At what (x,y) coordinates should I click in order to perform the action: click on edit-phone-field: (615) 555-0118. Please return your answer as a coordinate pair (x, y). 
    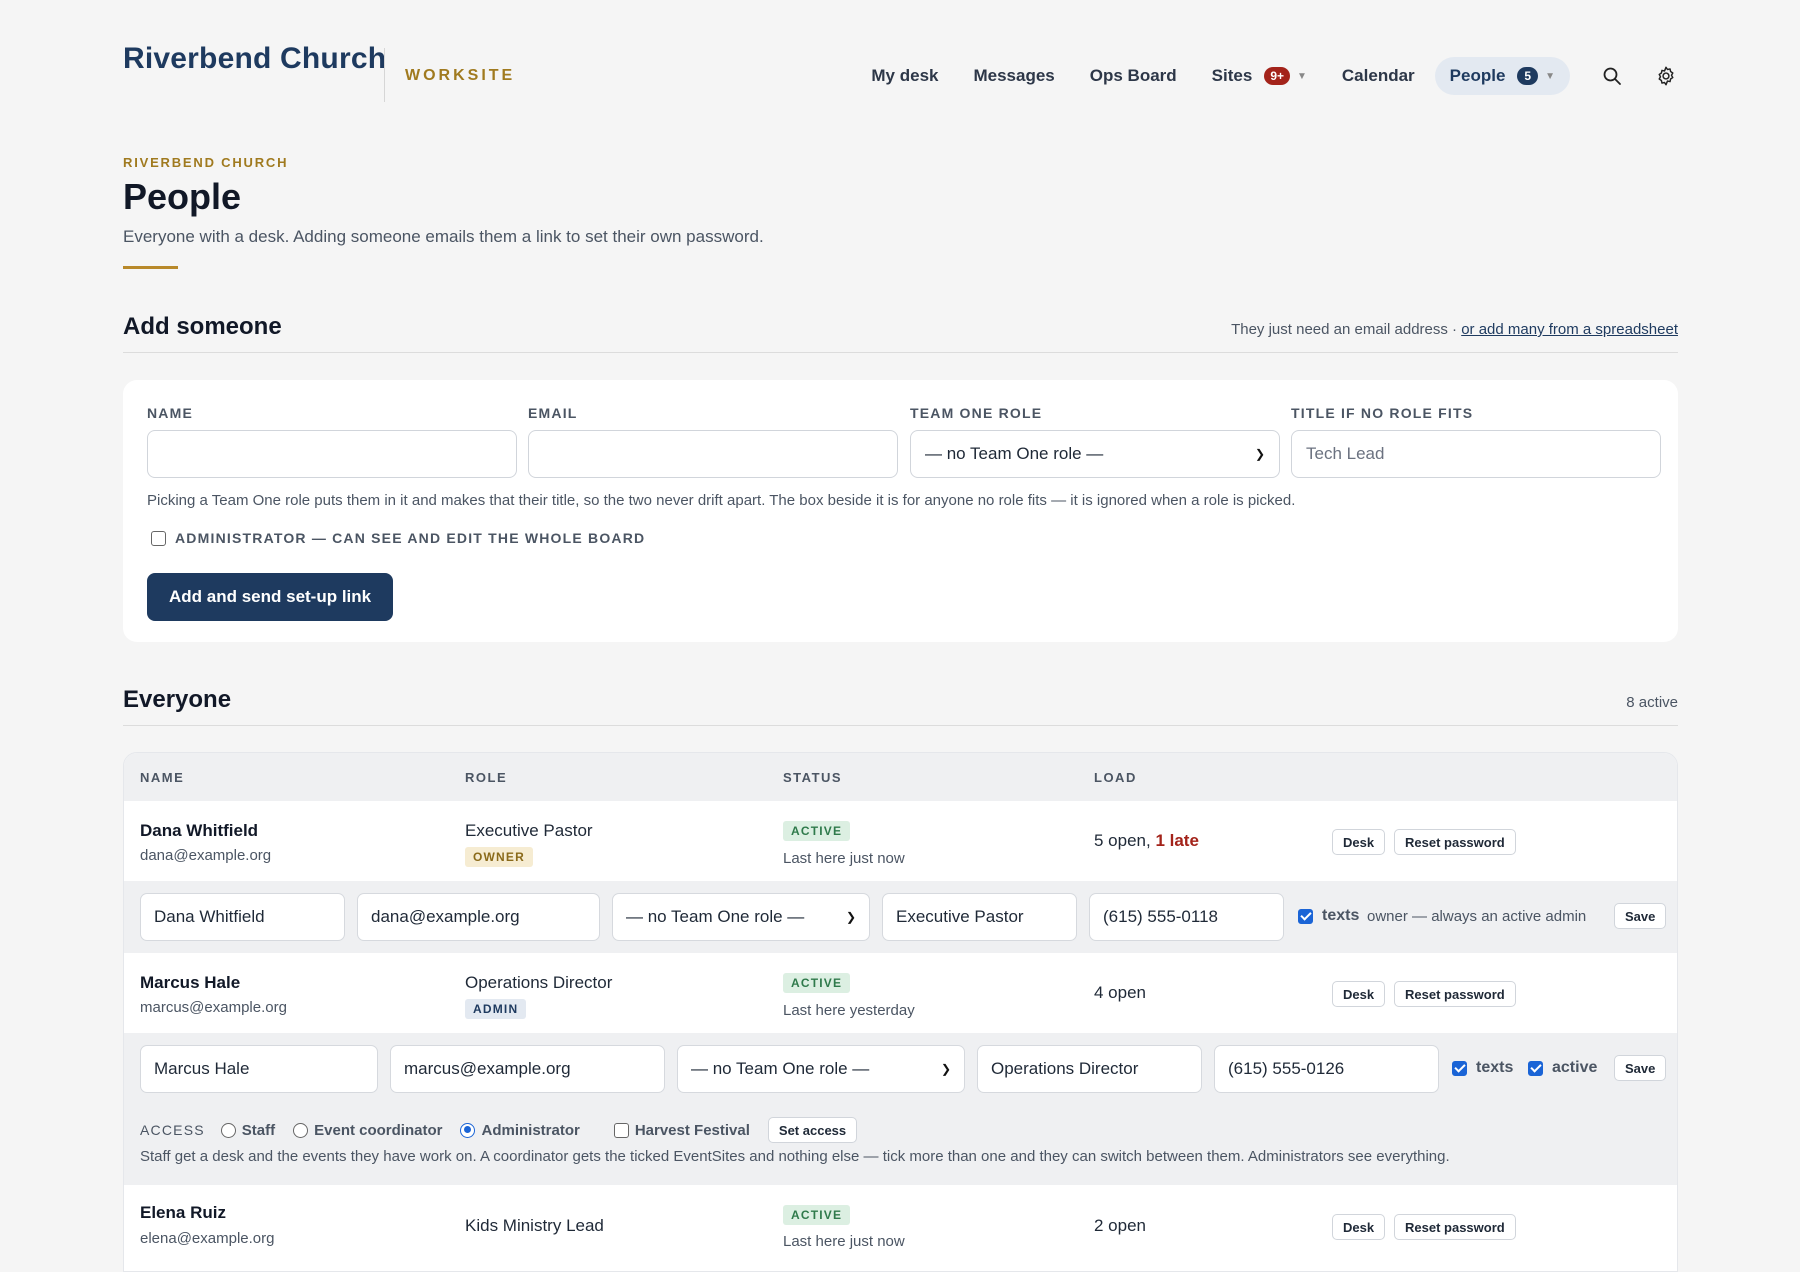
    Looking at the image, I should click on (1186, 917).